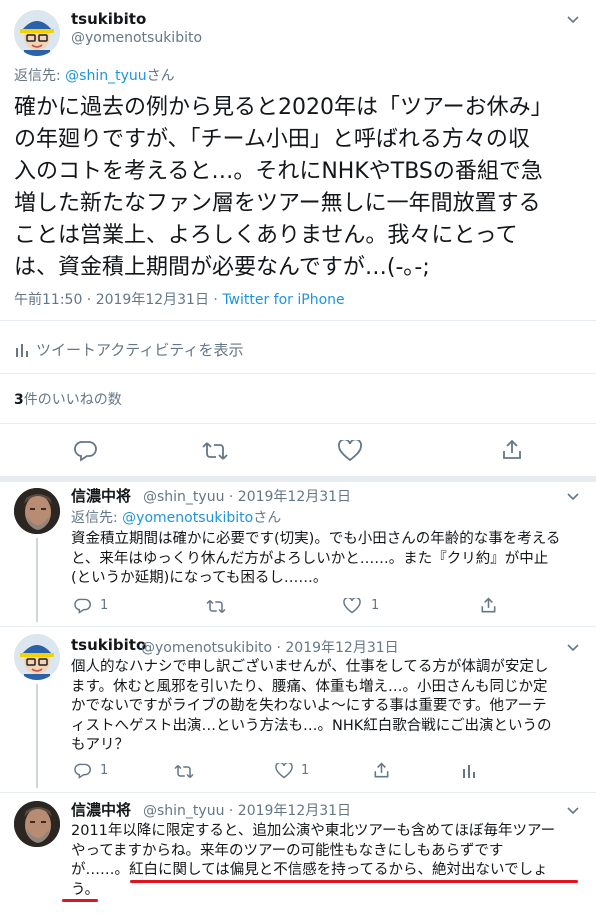 The width and height of the screenshot is (596, 915). I want to click on tweet-activity-label: ツイートアクティビティを表示, so click(140, 350).